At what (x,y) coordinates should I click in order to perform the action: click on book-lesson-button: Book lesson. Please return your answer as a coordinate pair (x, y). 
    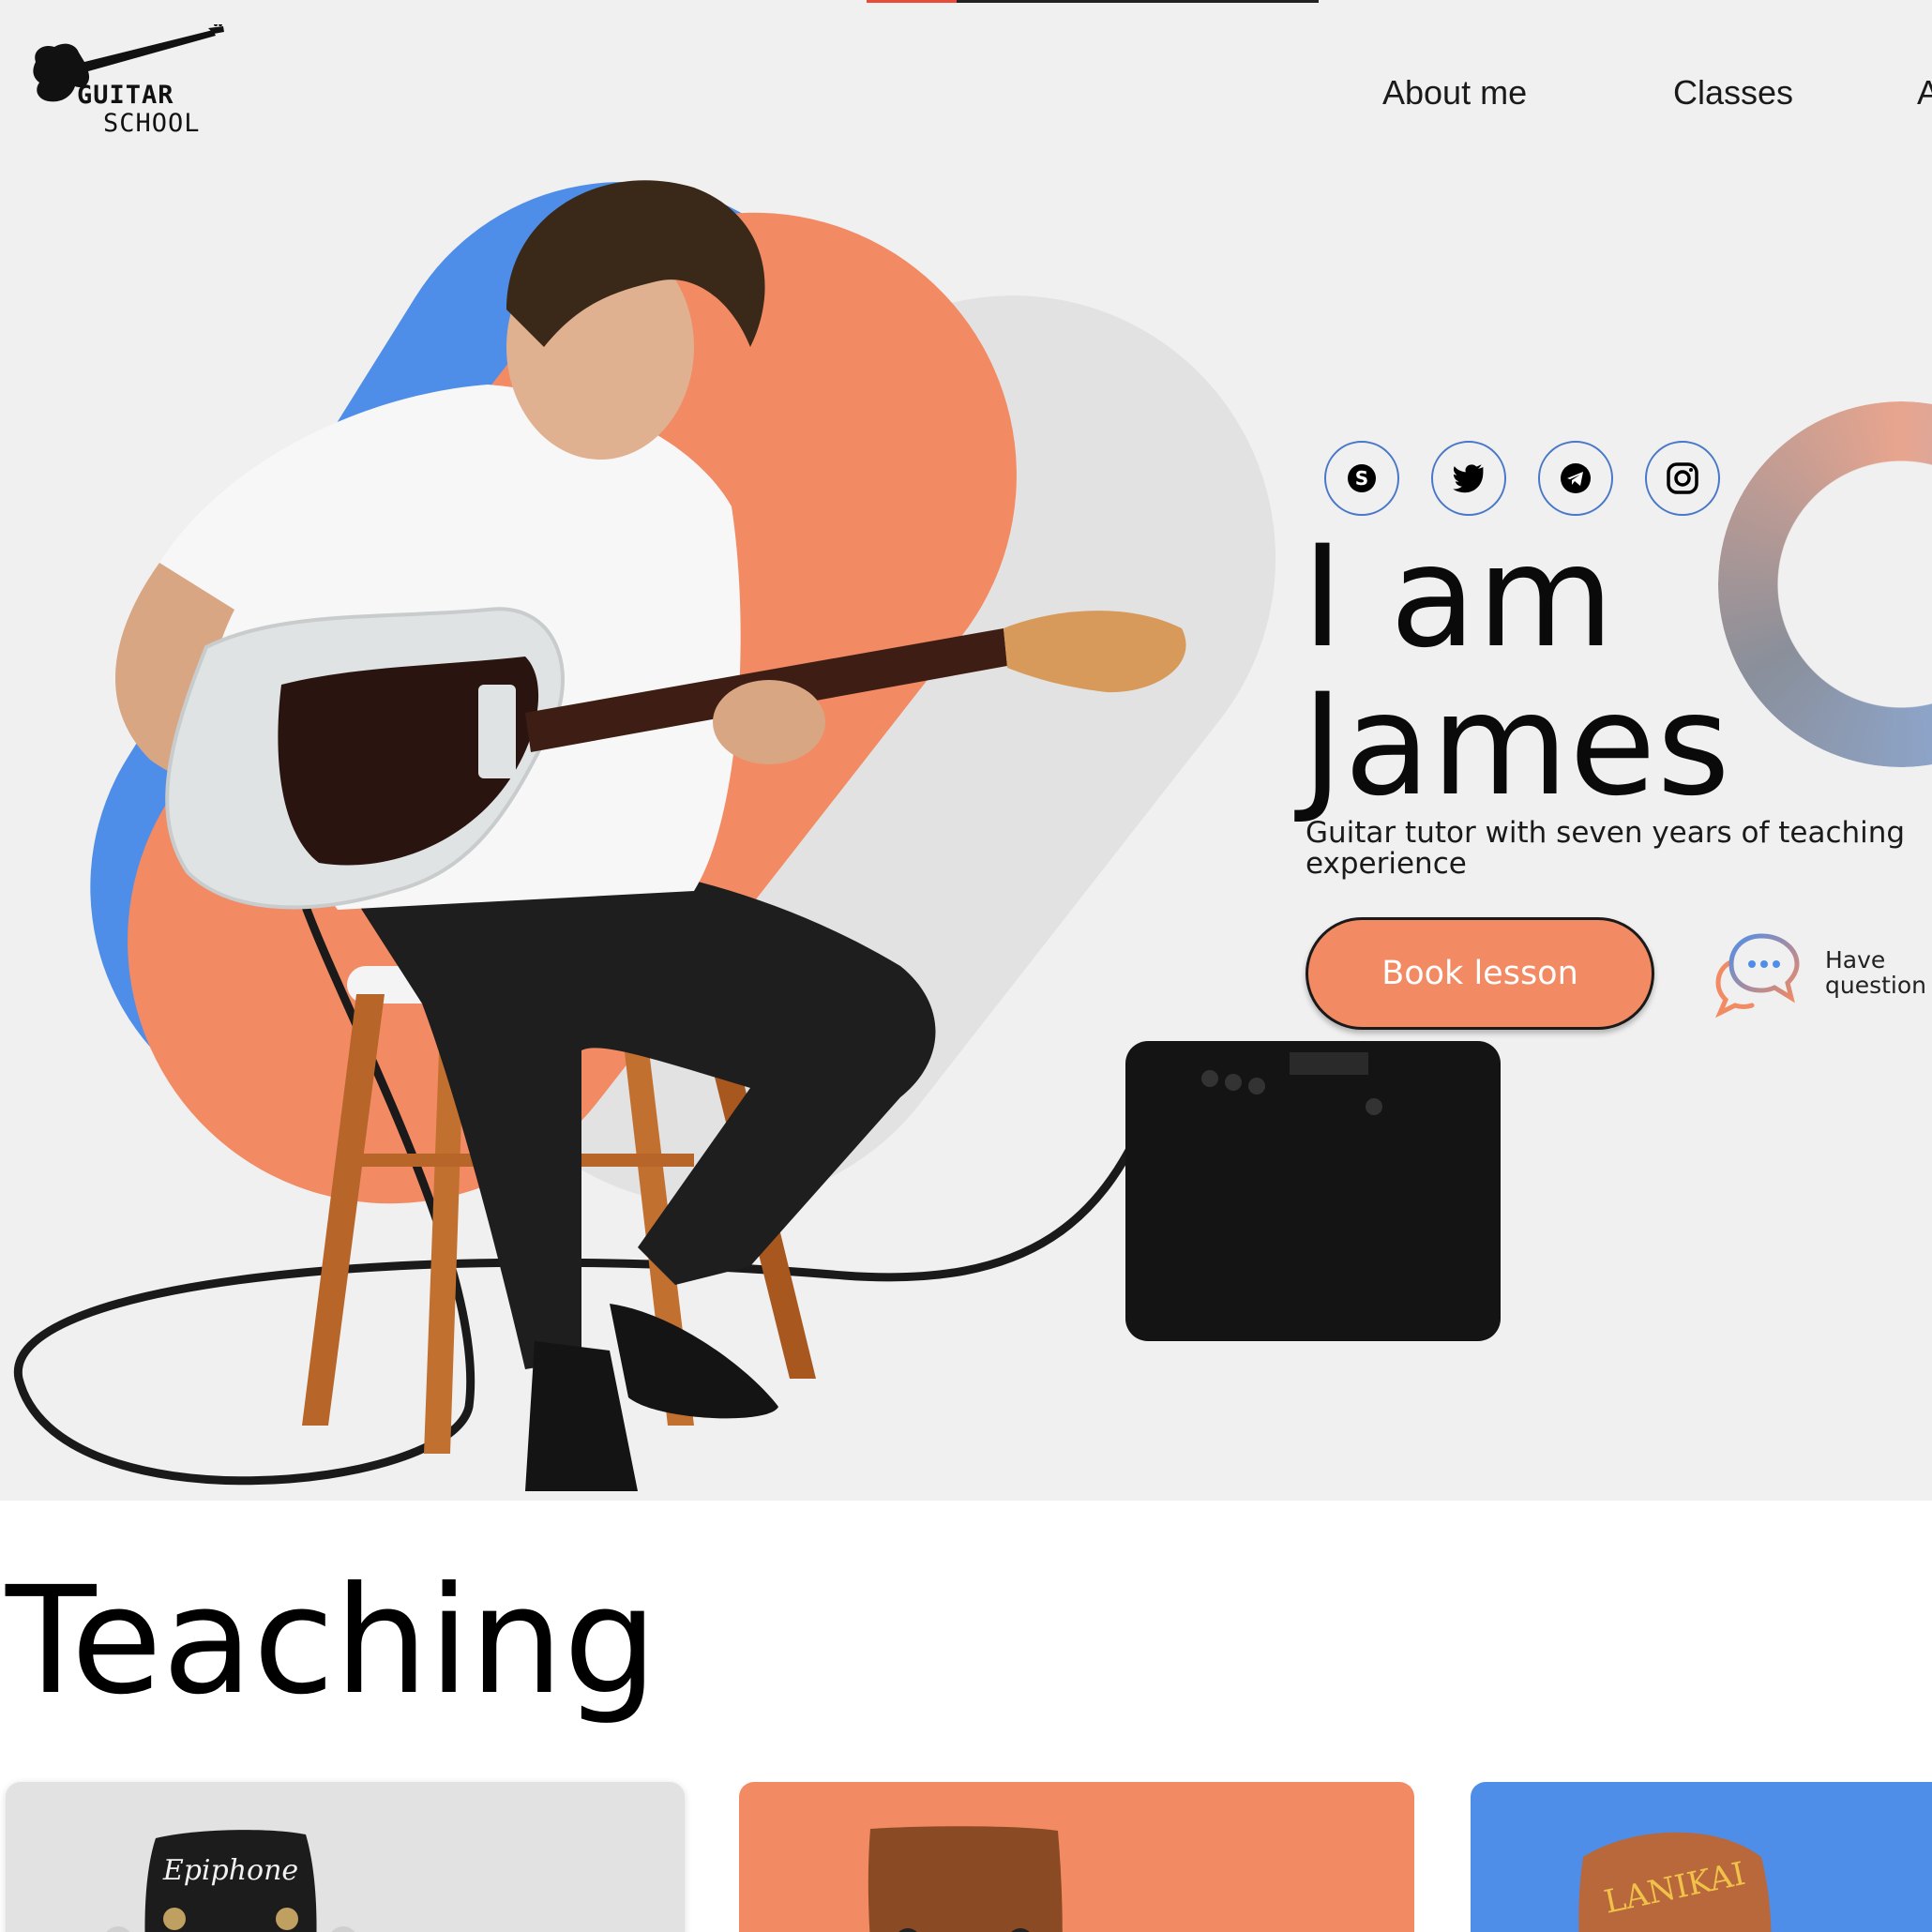
    Looking at the image, I should click on (1480, 973).